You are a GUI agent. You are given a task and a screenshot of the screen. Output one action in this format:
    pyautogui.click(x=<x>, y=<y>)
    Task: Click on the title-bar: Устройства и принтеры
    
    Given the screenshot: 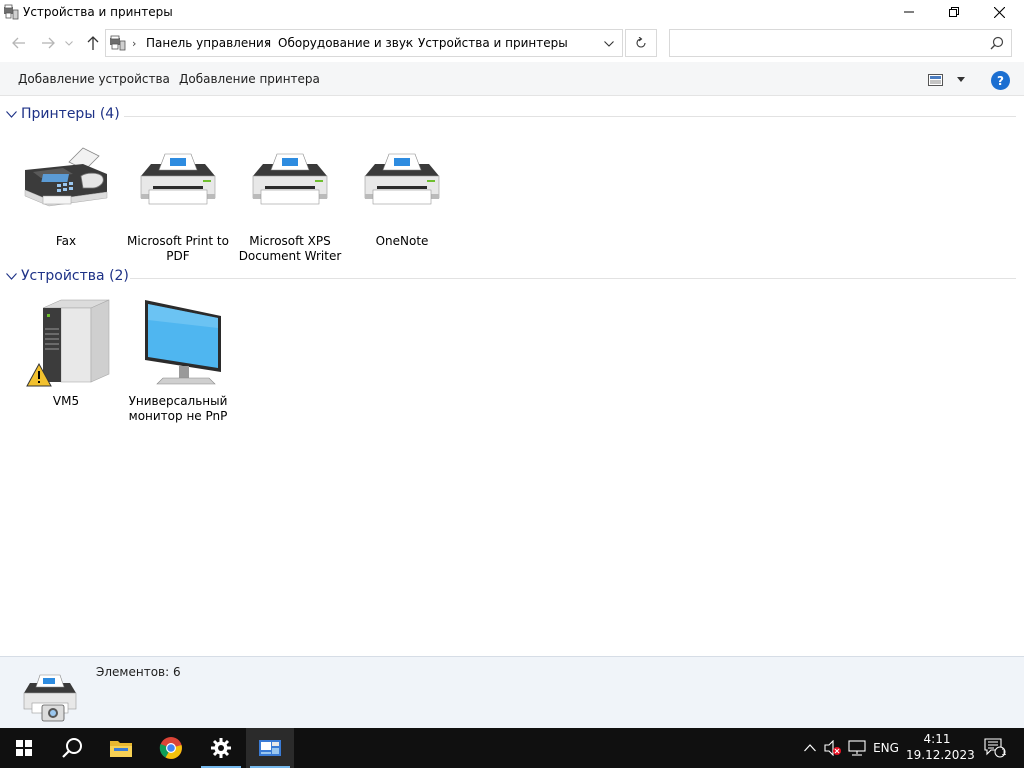 What is the action you would take?
    pyautogui.click(x=512, y=12)
    